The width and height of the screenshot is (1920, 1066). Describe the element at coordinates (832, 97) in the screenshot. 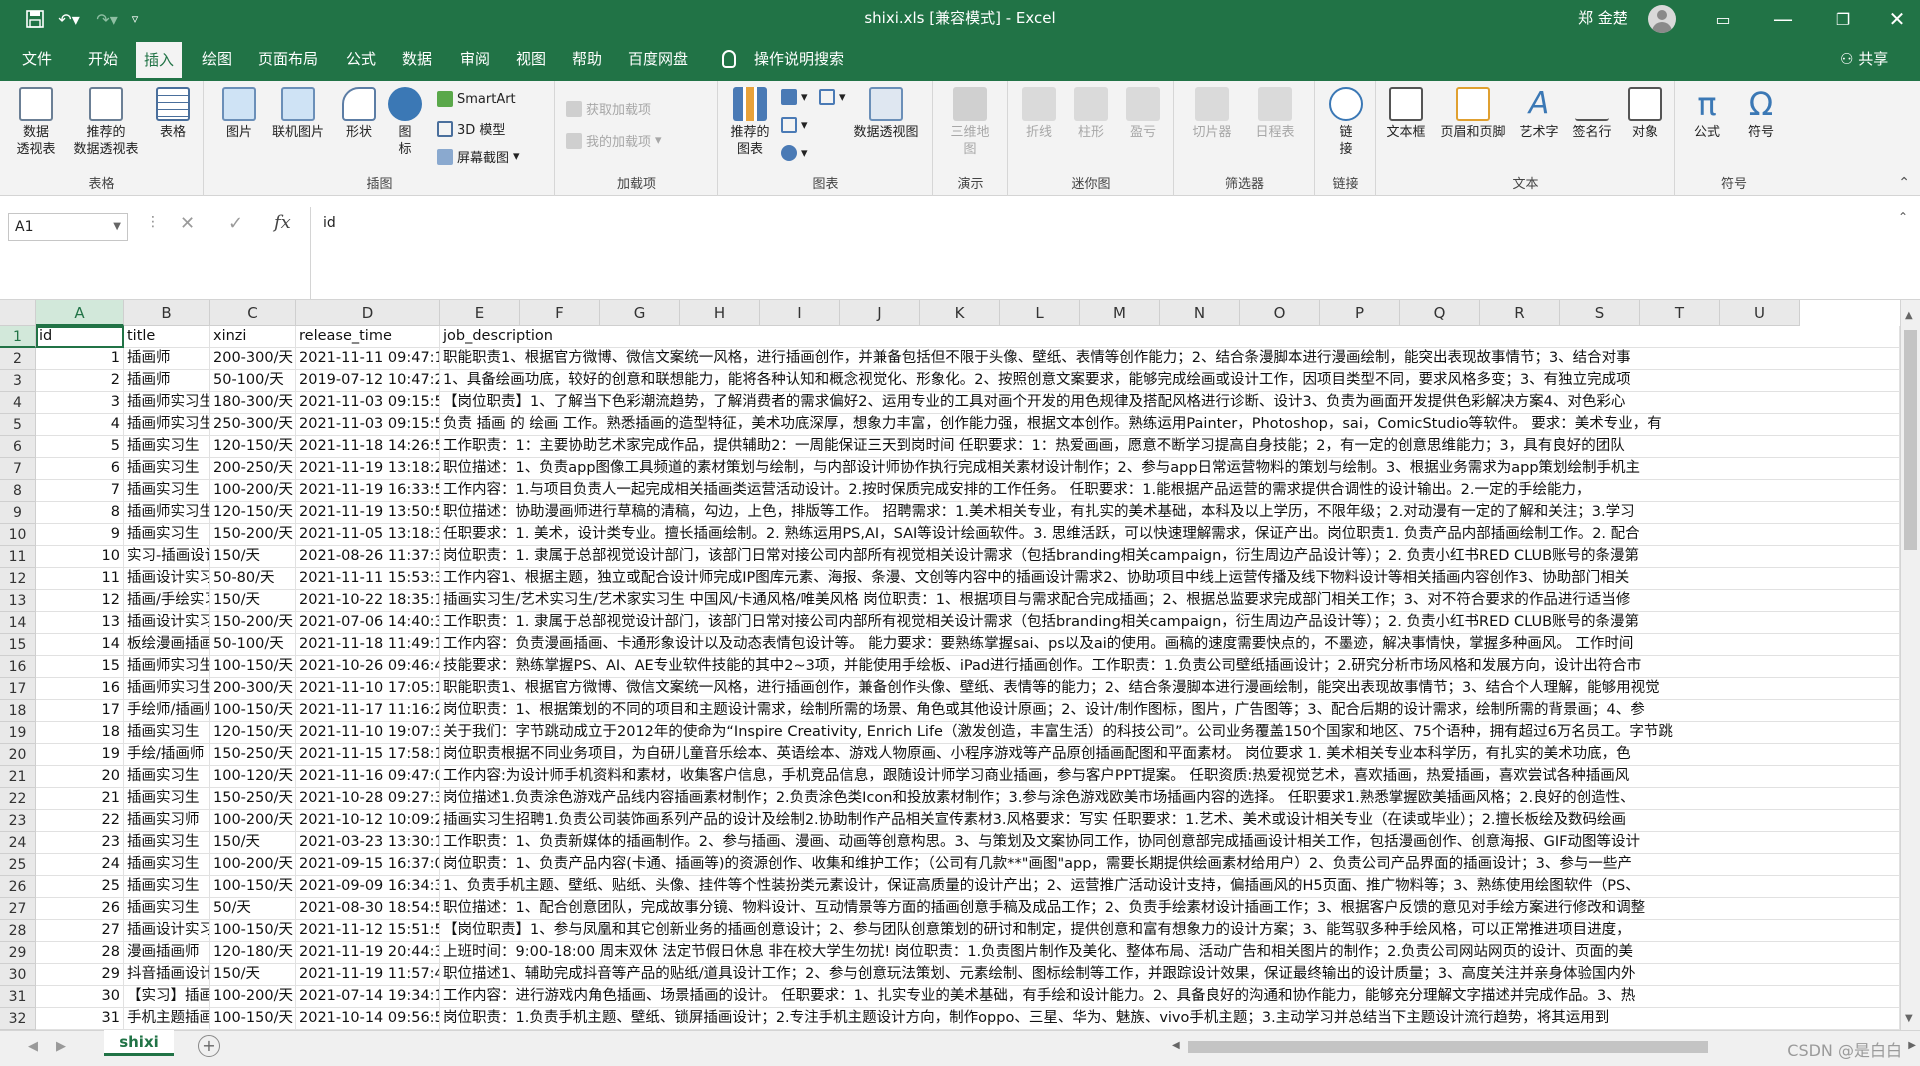

I see `line-chart-button: ▾` at that location.